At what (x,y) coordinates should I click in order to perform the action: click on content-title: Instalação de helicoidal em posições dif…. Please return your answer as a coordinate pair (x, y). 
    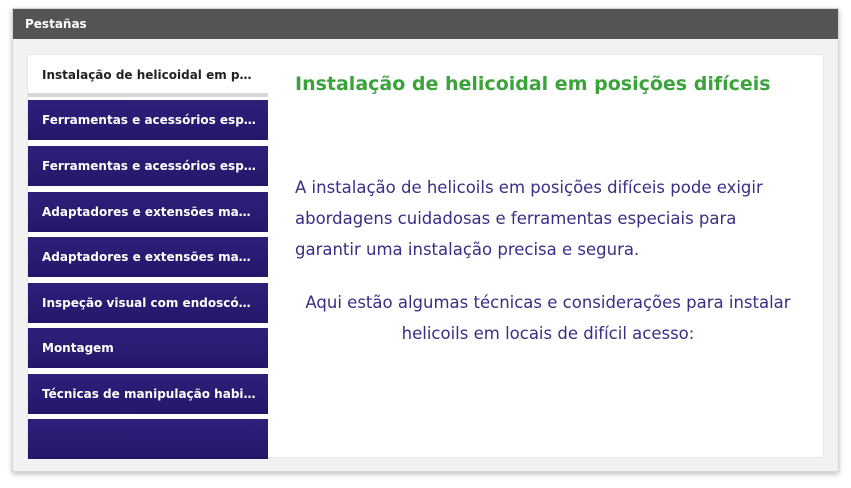
    Looking at the image, I should click on (533, 84).